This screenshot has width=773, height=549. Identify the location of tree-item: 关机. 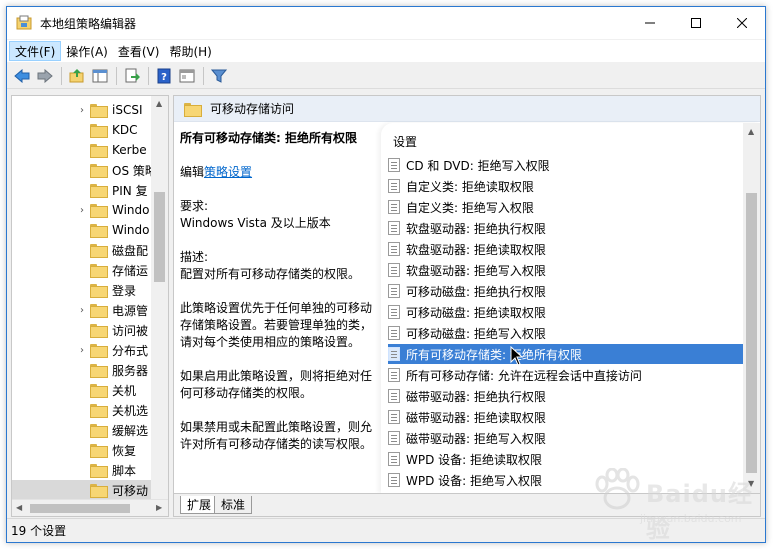
(87, 390).